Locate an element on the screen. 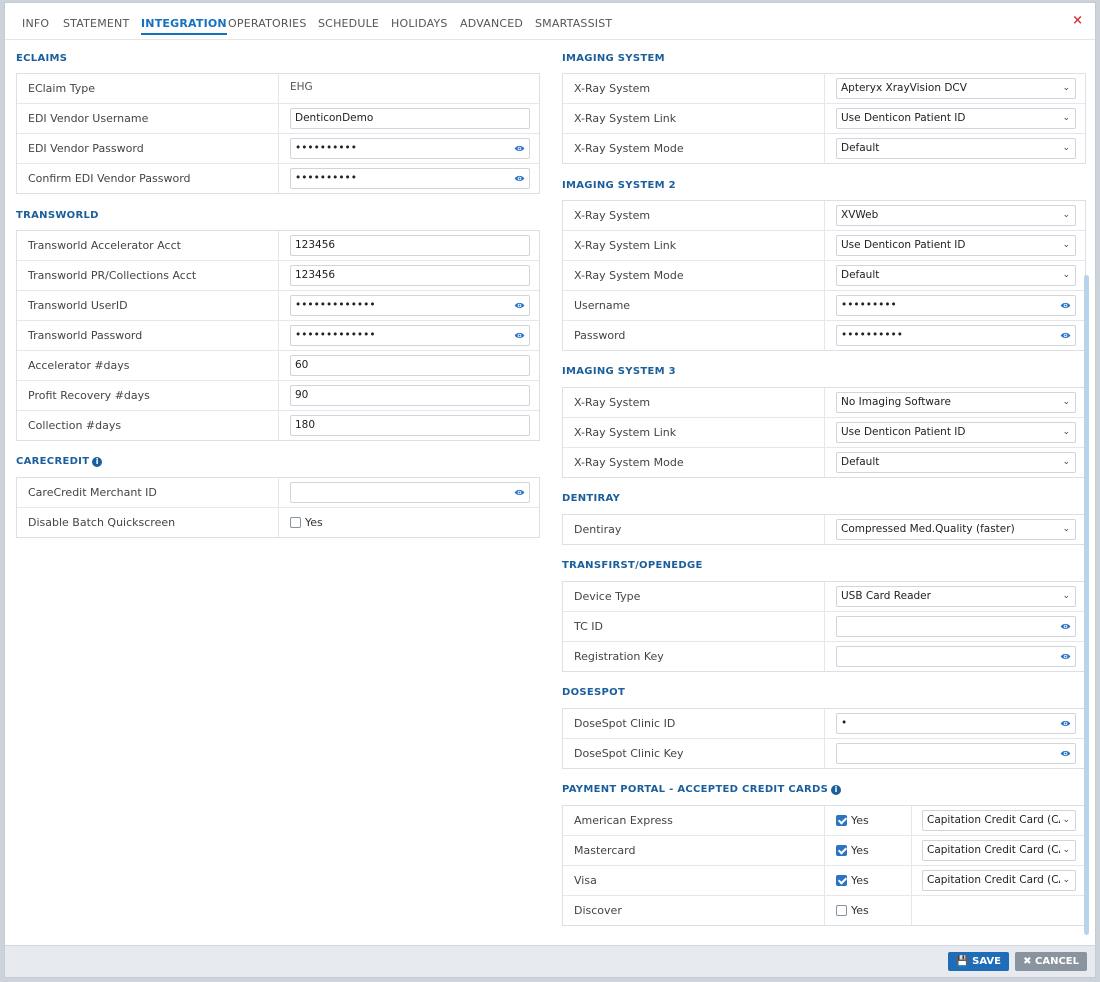 The height and width of the screenshot is (982, 1100). tc-id-input is located at coordinates (956, 626).